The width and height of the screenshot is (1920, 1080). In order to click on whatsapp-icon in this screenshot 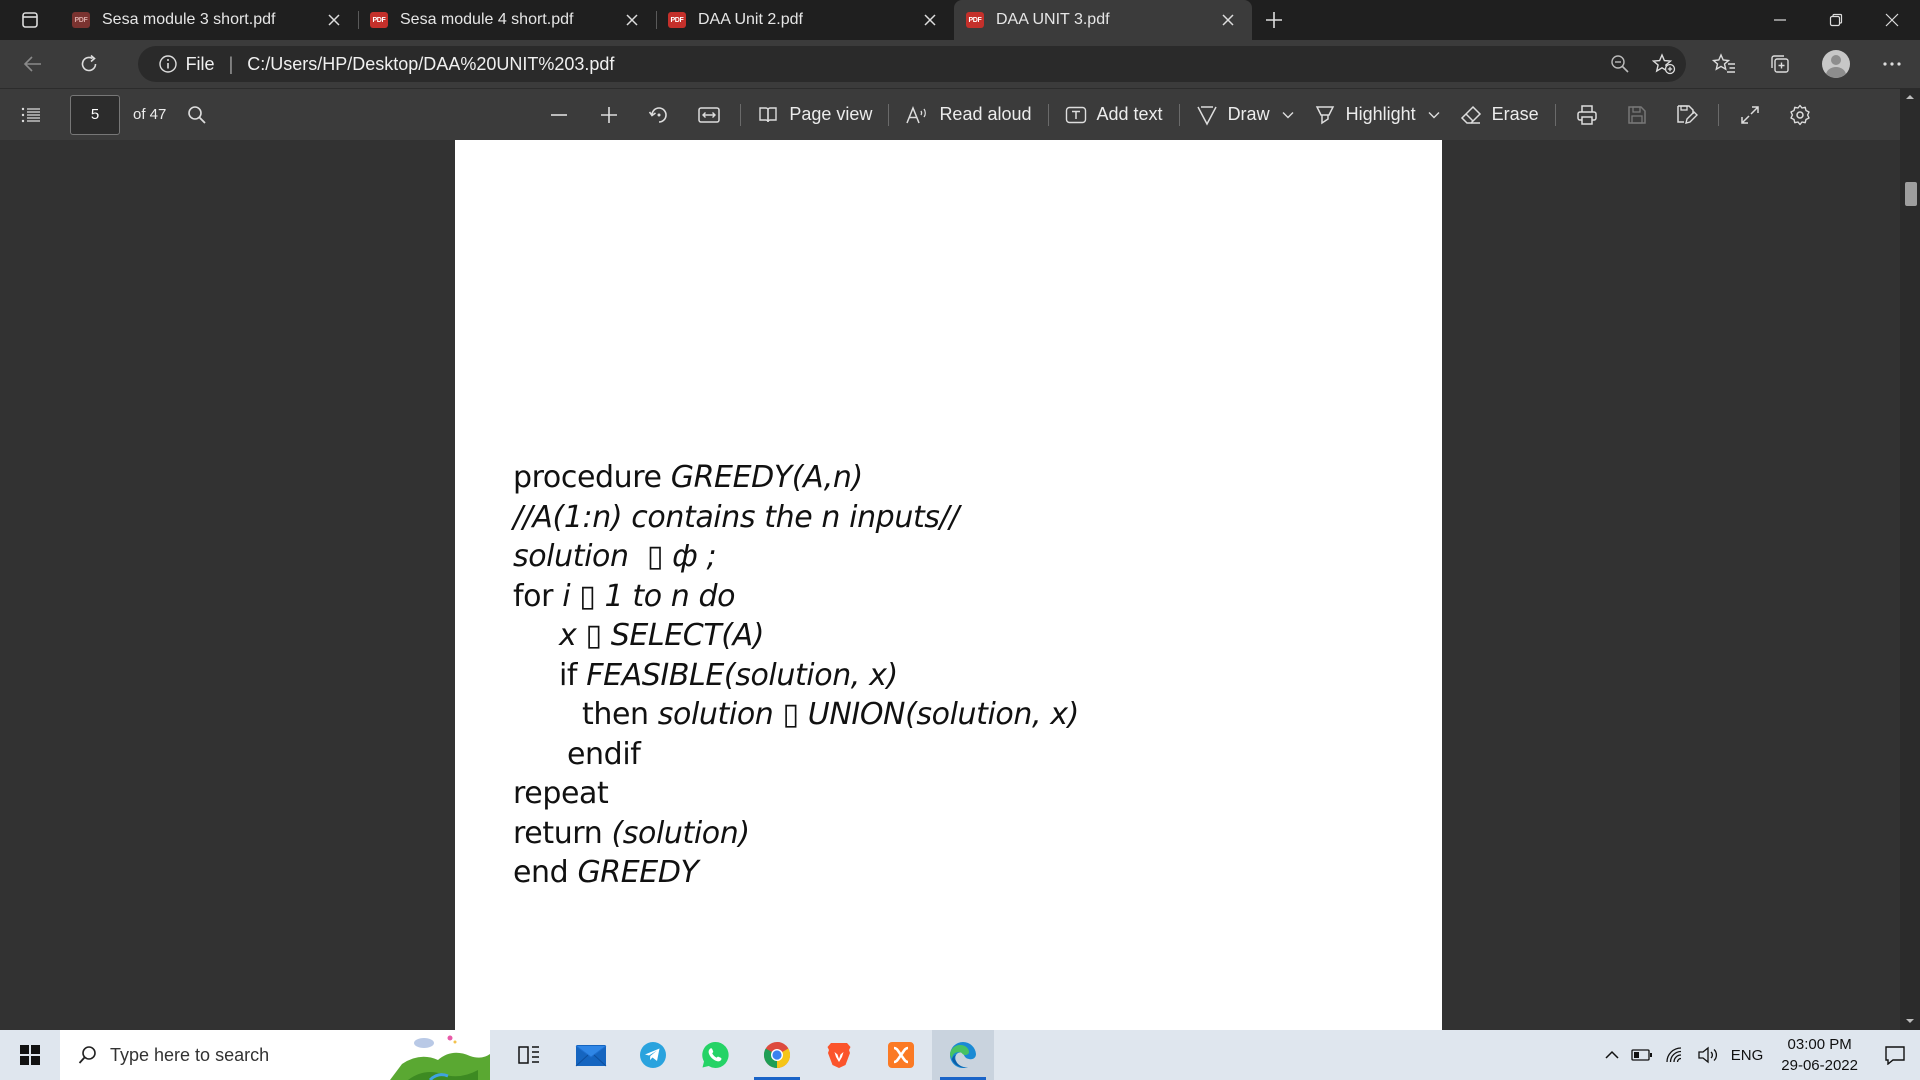, I will do `click(715, 1054)`.